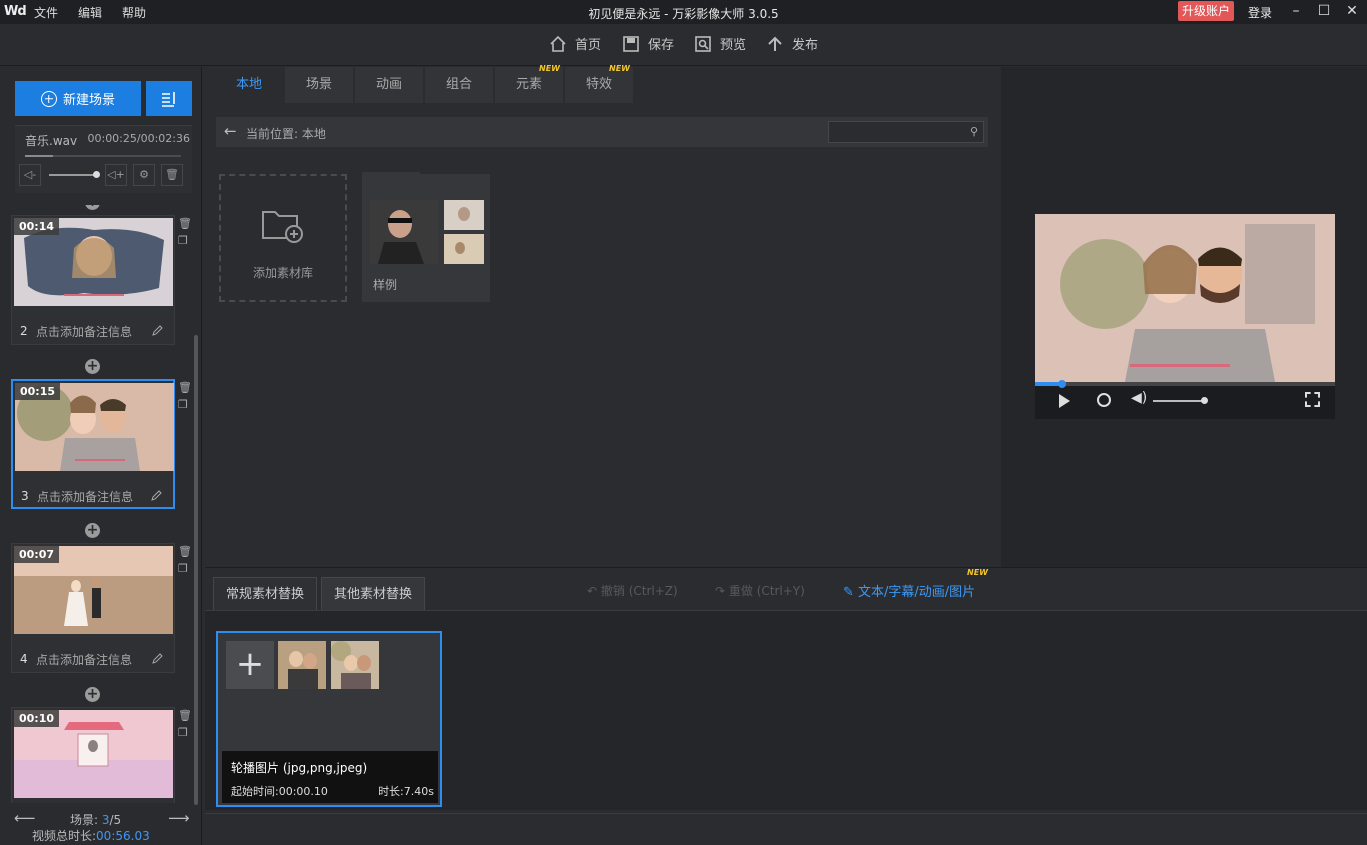 Image resolution: width=1367 pixels, height=845 pixels. Describe the element at coordinates (1260, 12) in the screenshot. I see `login-button: 登录` at that location.